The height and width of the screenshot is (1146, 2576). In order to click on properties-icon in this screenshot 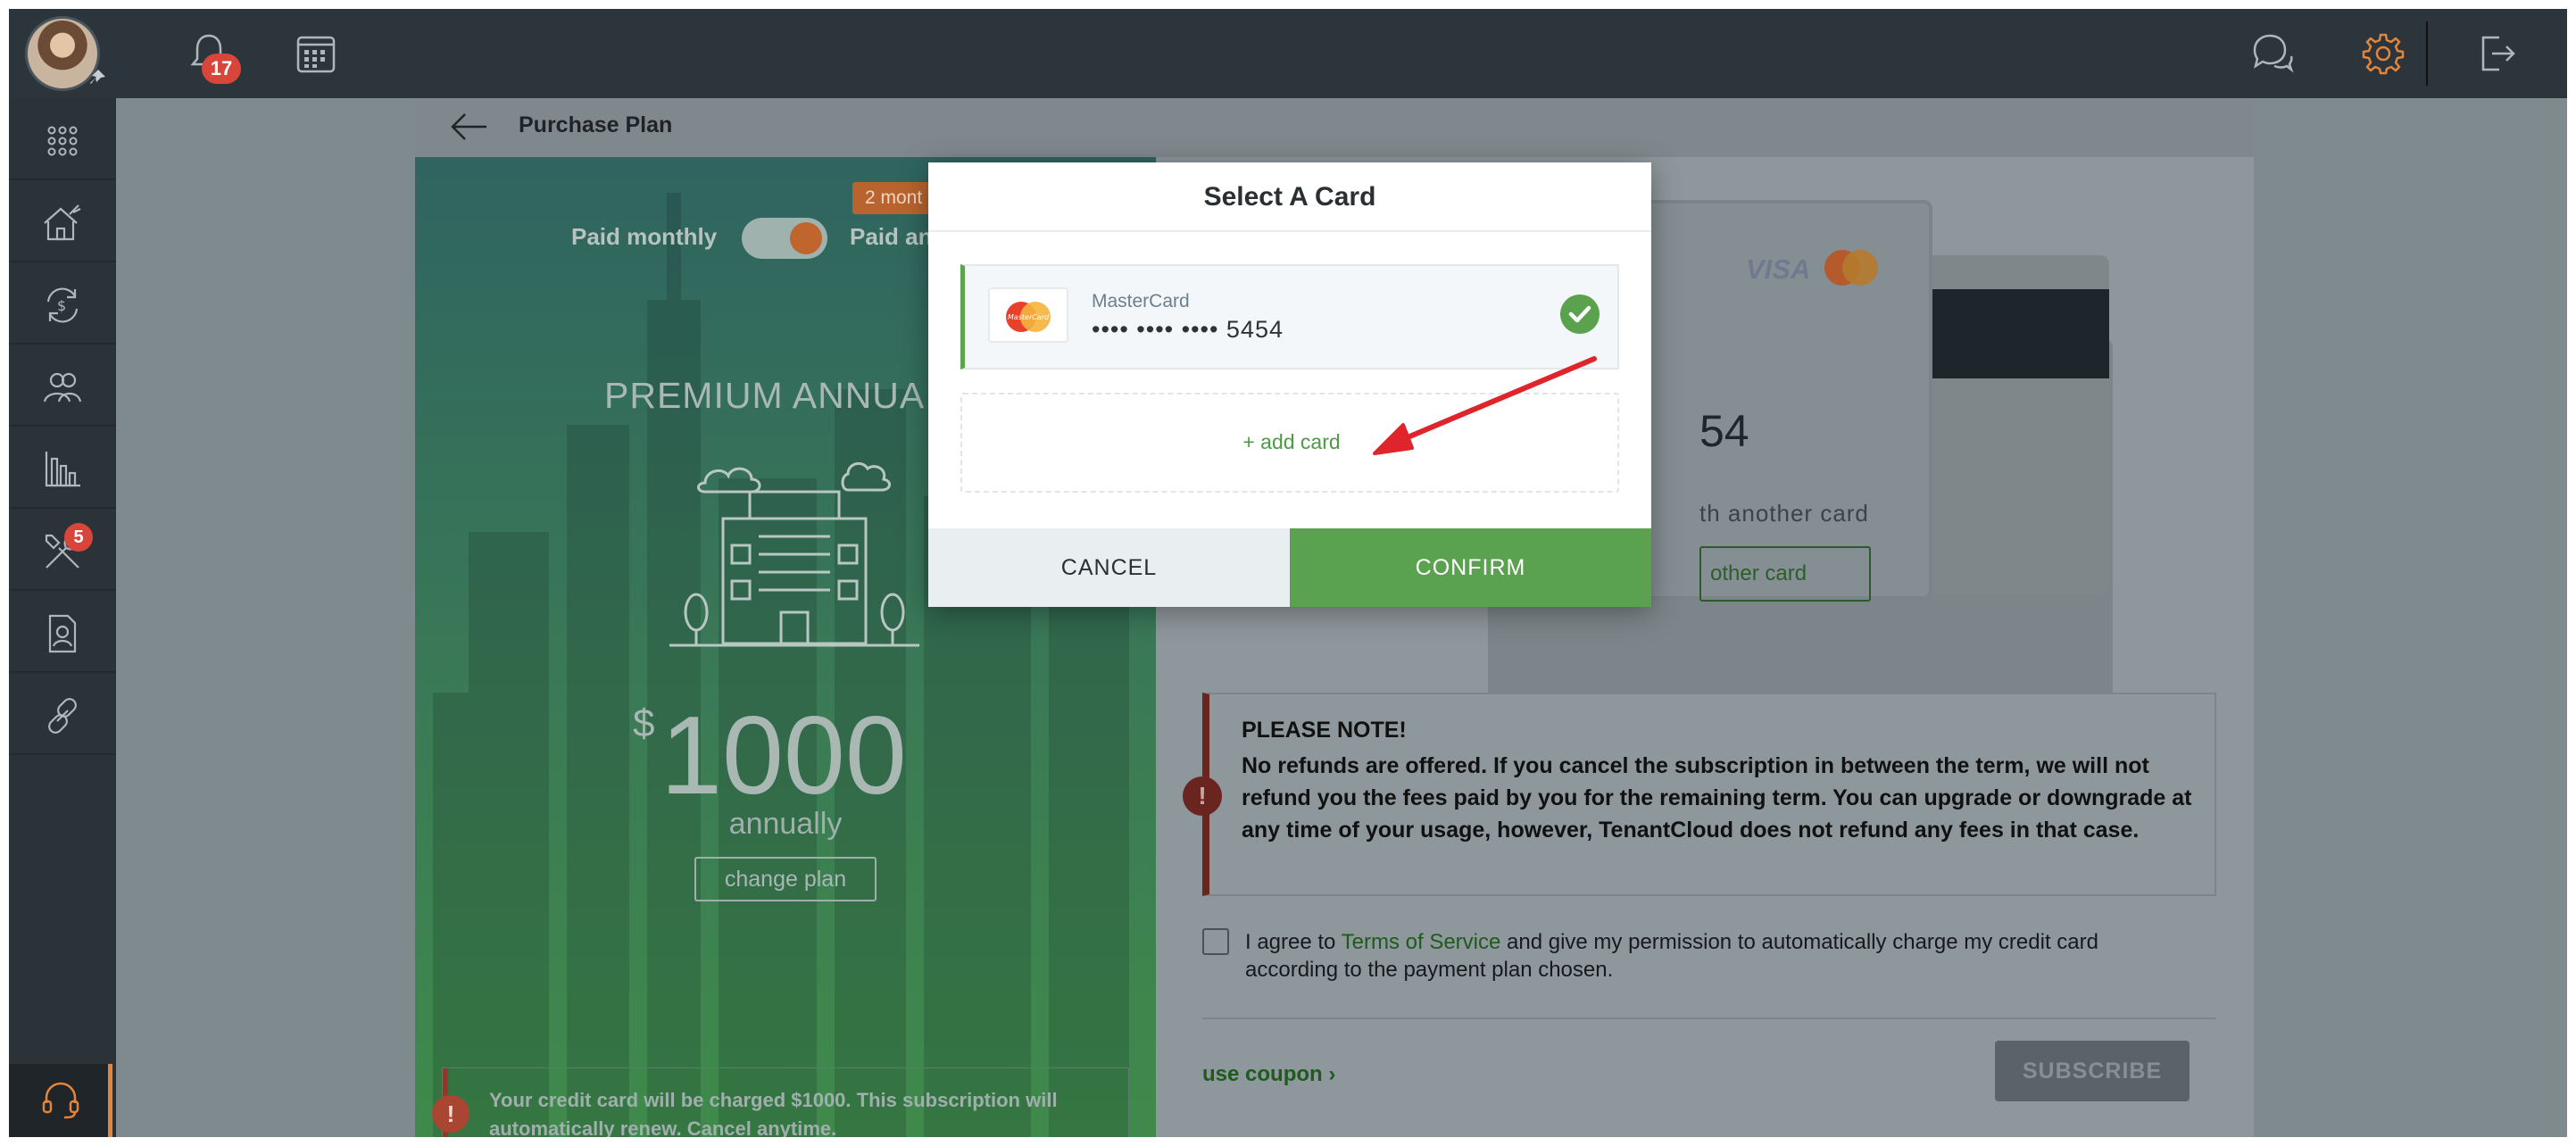, I will do `click(62, 222)`.